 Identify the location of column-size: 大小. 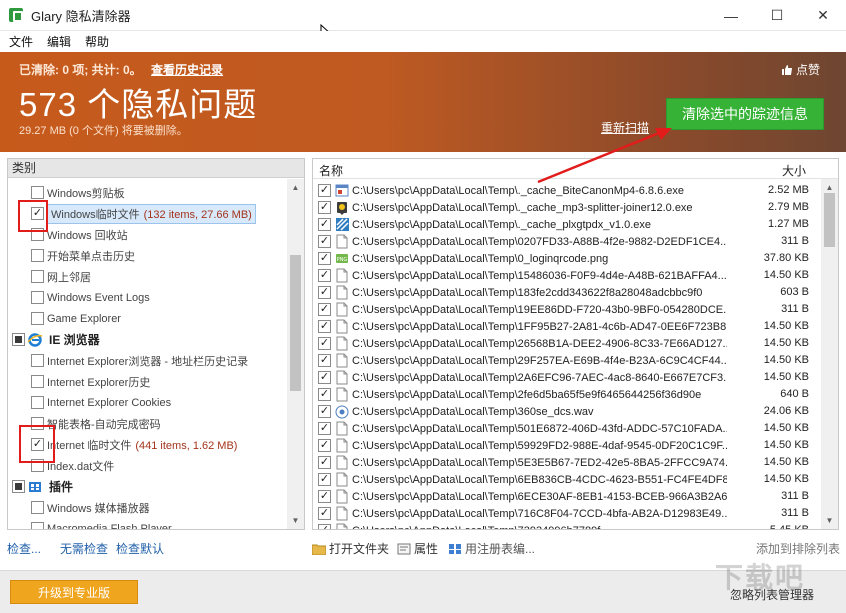
(794, 170).